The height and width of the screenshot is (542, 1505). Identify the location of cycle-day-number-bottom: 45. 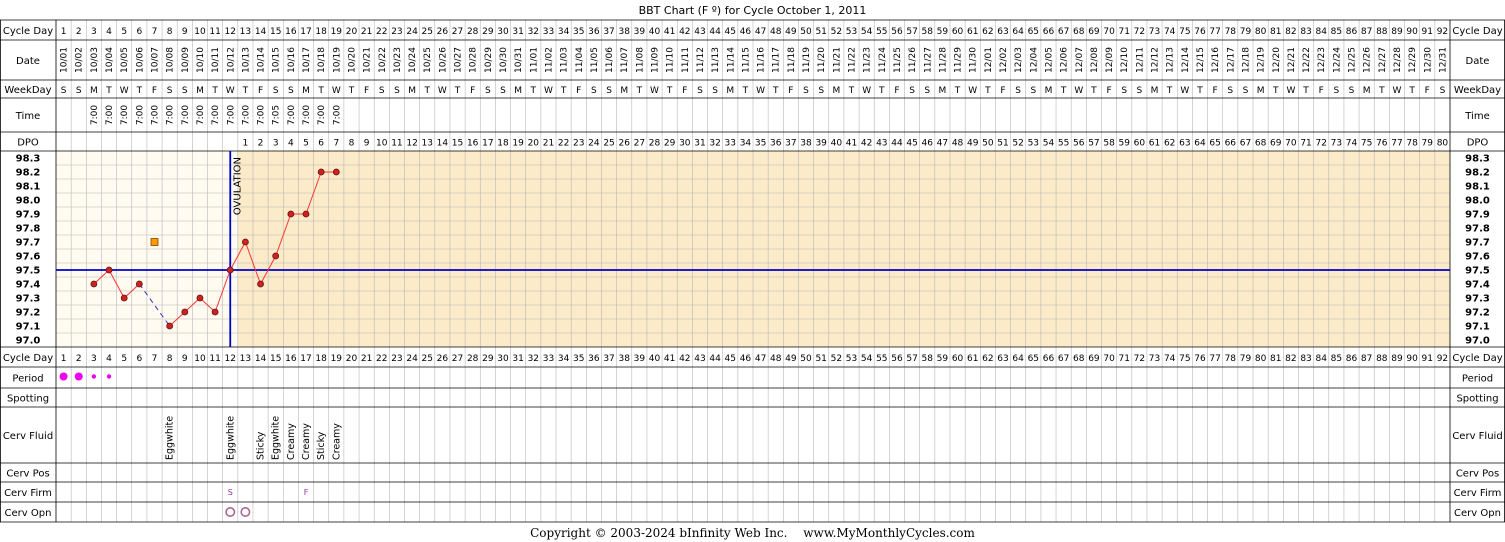
(730, 359).